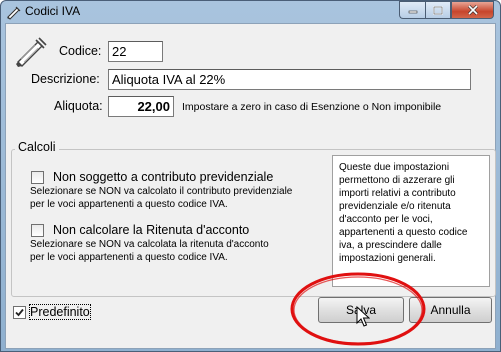 This screenshot has height=352, width=501. Describe the element at coordinates (53, 11) in the screenshot. I see `window-title: Codici IVA` at that location.